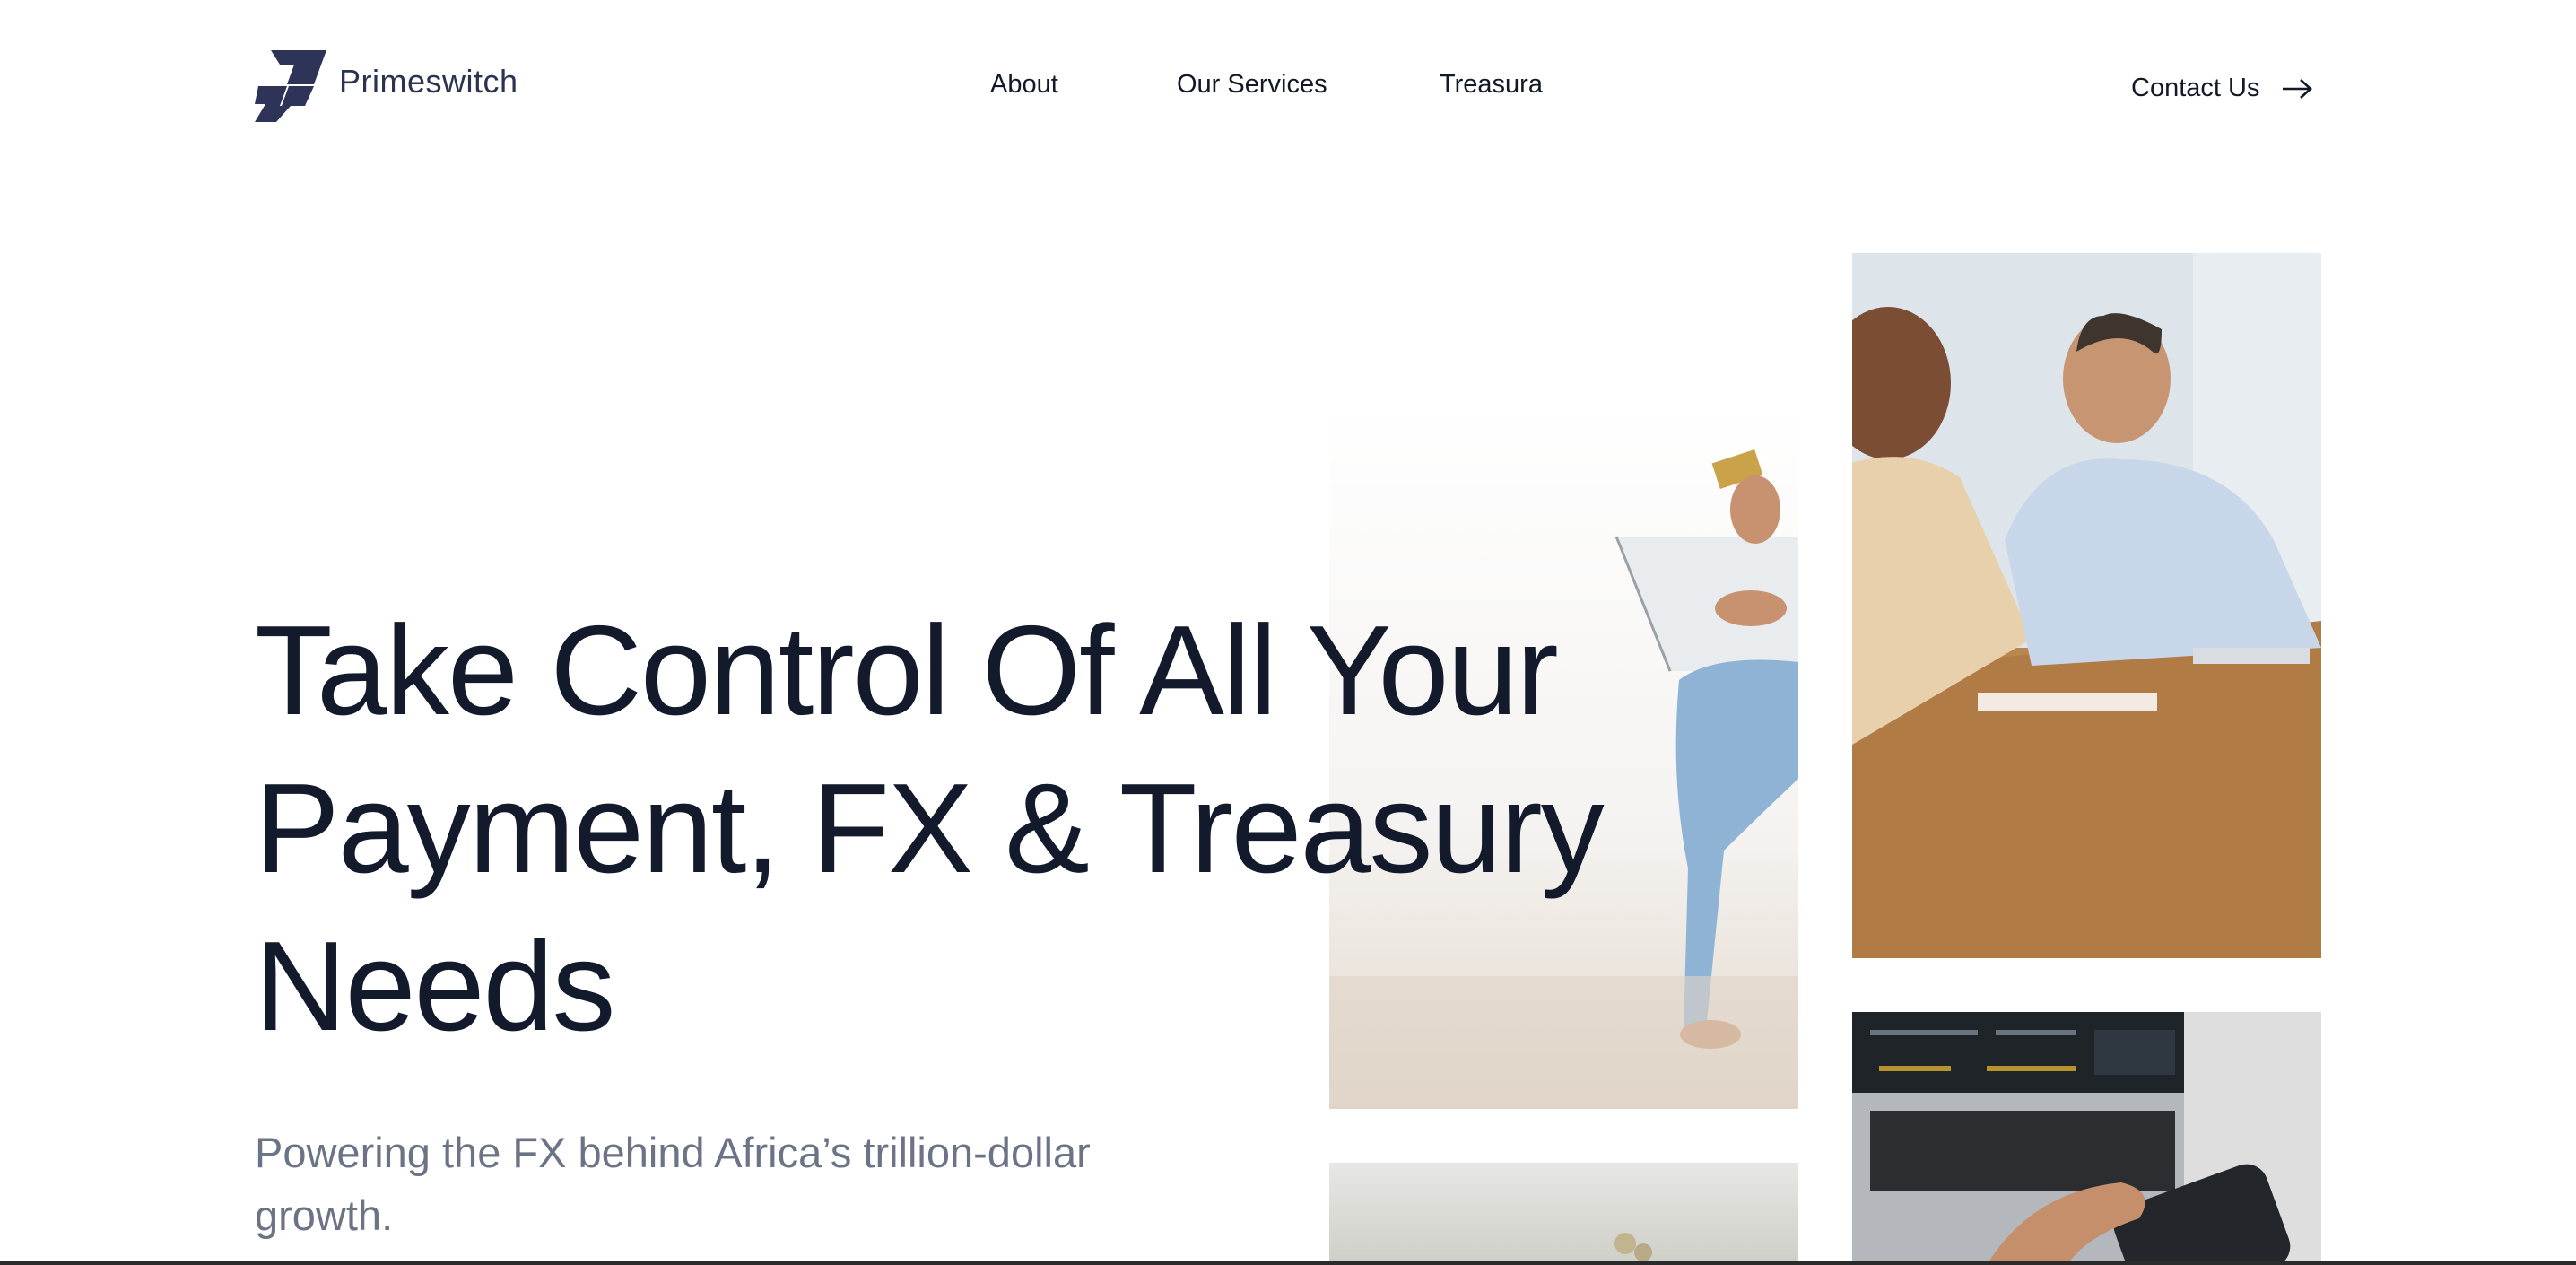  What do you see at coordinates (2298, 88) in the screenshot?
I see `arrow-right-icon` at bounding box center [2298, 88].